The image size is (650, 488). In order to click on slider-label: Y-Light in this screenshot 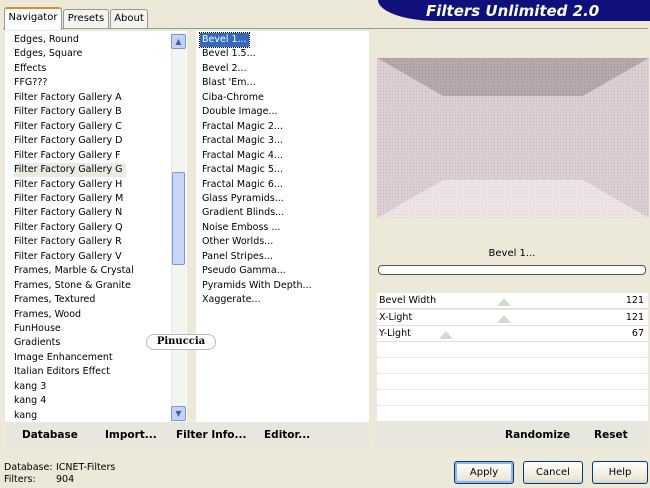, I will do `click(395, 333)`.